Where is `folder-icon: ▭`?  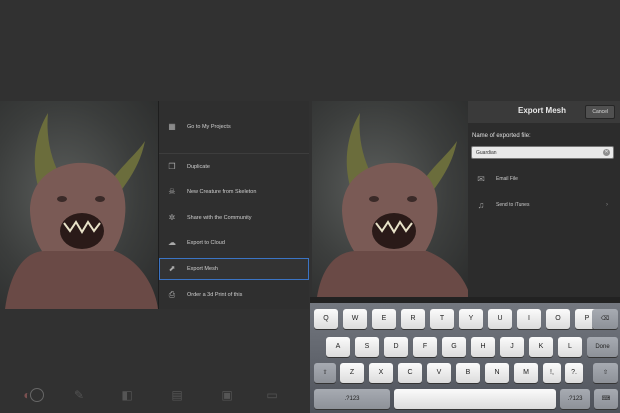
folder-icon: ▭ is located at coordinates (272, 395).